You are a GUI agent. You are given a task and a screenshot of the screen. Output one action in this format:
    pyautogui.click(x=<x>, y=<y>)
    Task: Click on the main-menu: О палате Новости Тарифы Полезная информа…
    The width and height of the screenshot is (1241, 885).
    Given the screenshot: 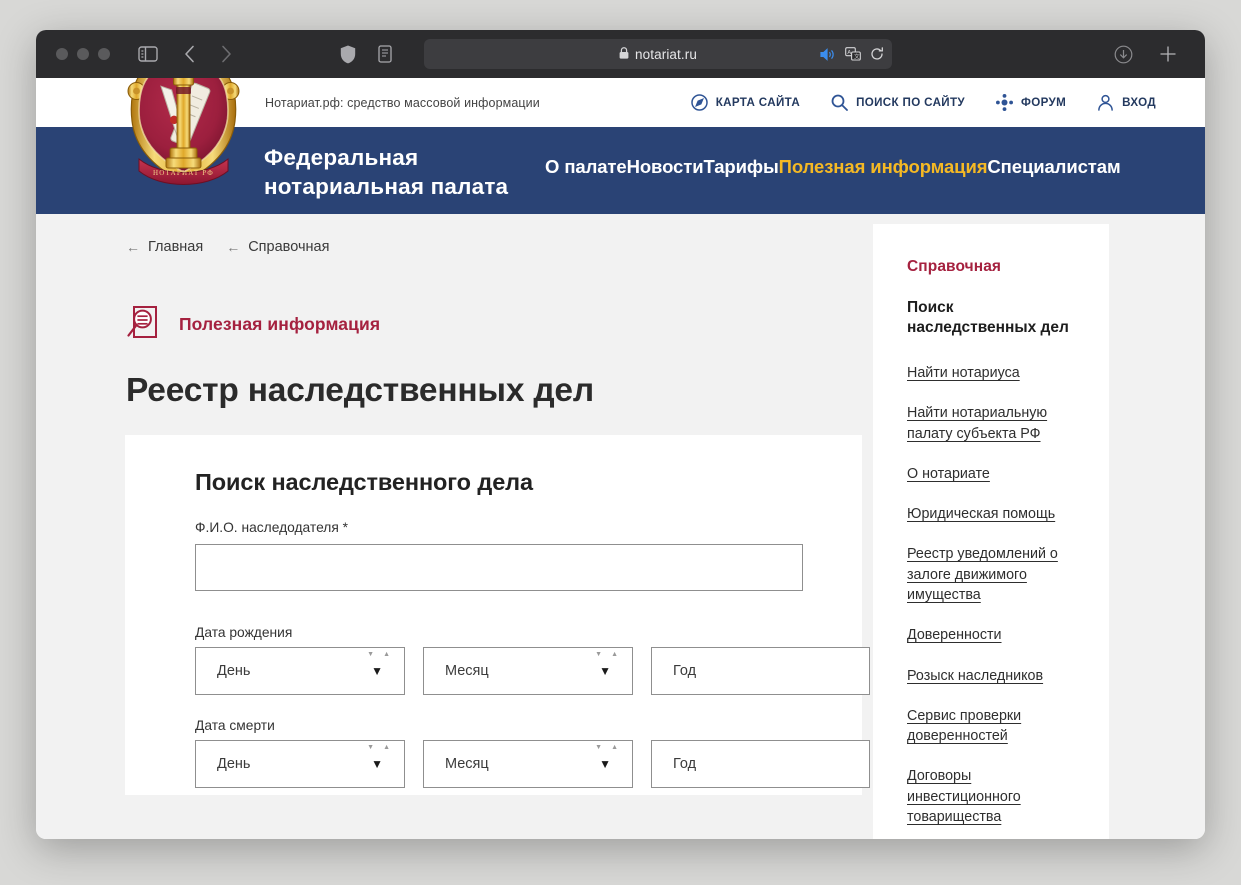 What is the action you would take?
    pyautogui.click(x=833, y=167)
    